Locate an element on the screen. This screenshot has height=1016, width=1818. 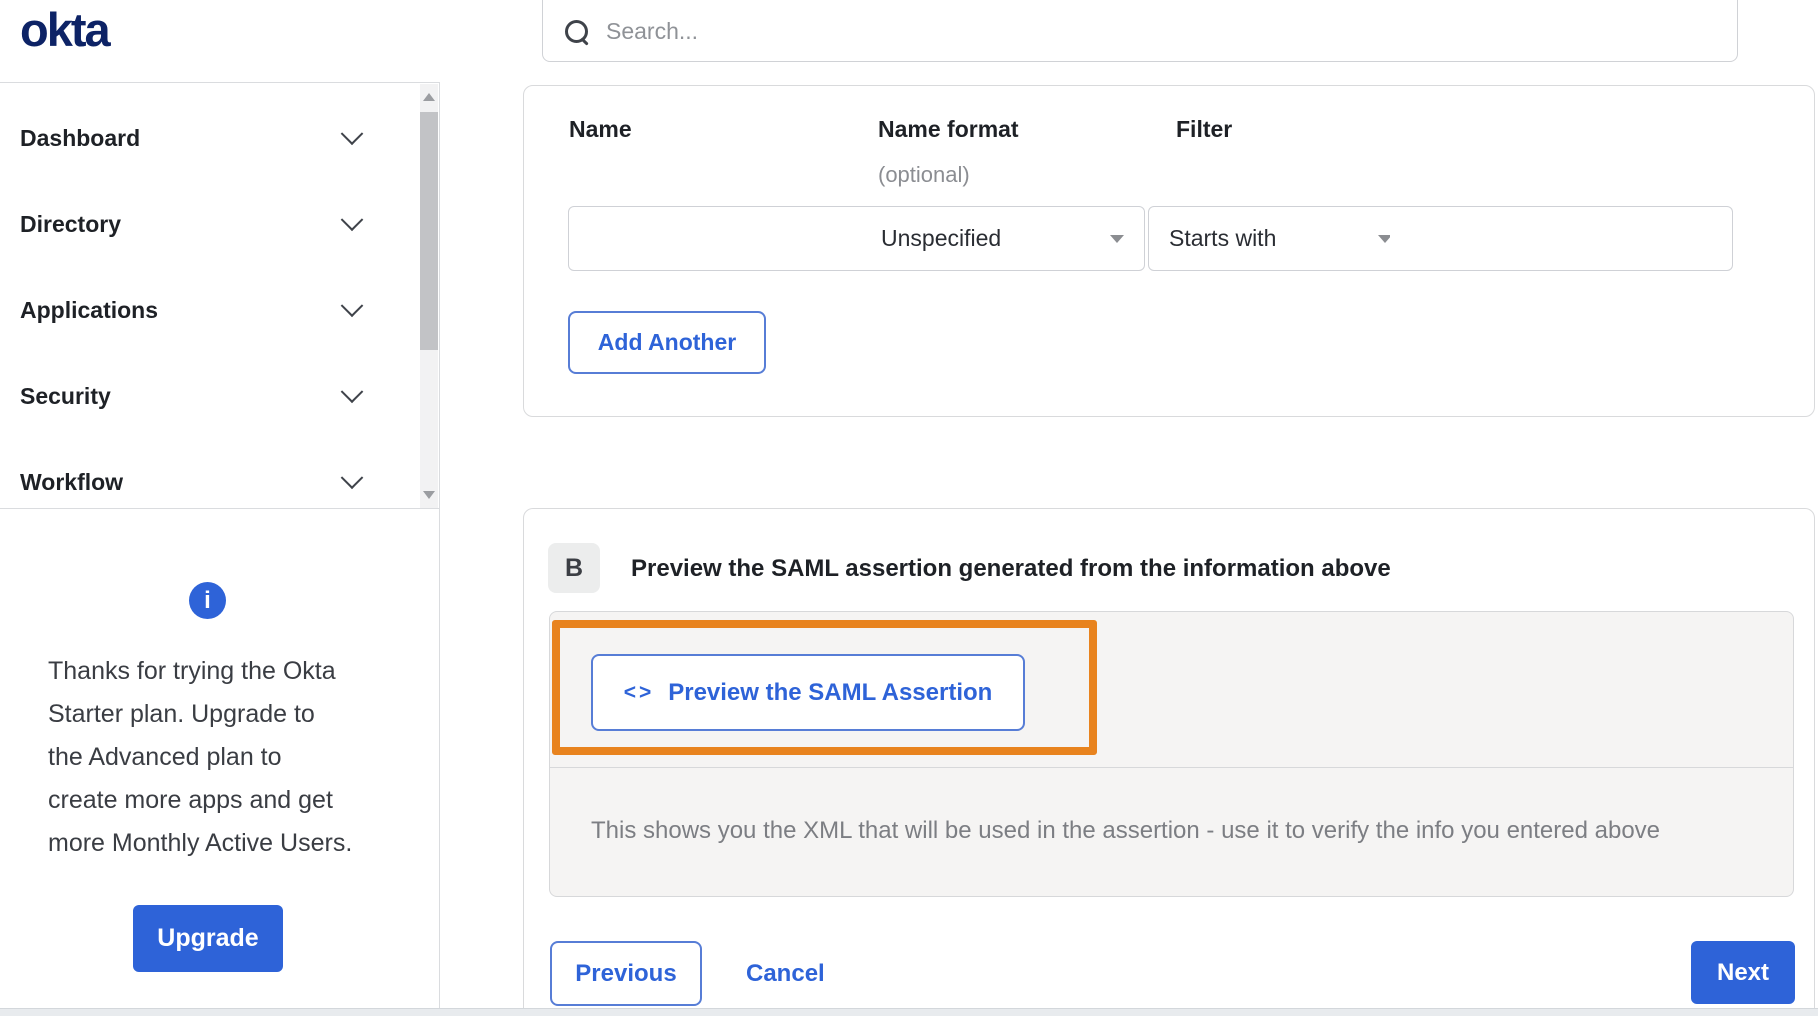
preview-saml-assertion-button: <> Preview the SAML Assertion is located at coordinates (808, 692).